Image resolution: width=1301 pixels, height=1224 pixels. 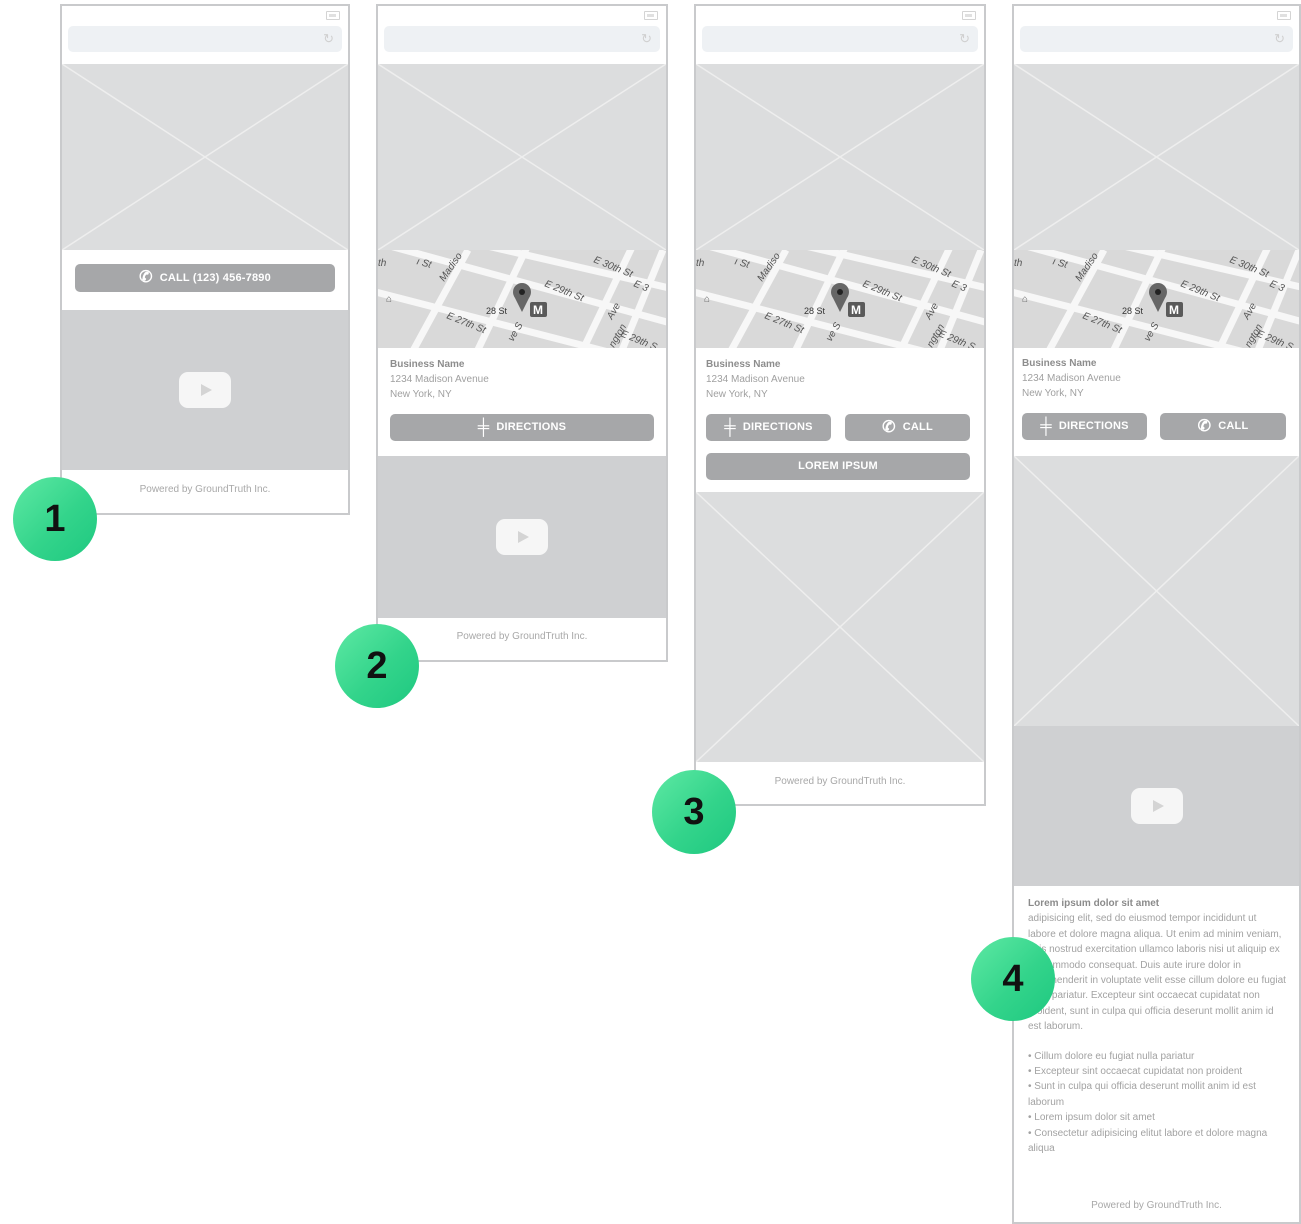 I want to click on step-badge-4: 4, so click(x=1013, y=979).